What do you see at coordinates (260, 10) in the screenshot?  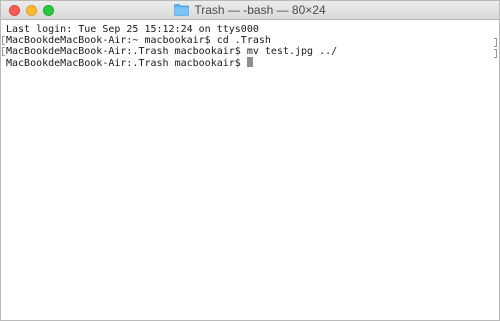 I see `window-title-text: Trash — -bash — 80×24` at bounding box center [260, 10].